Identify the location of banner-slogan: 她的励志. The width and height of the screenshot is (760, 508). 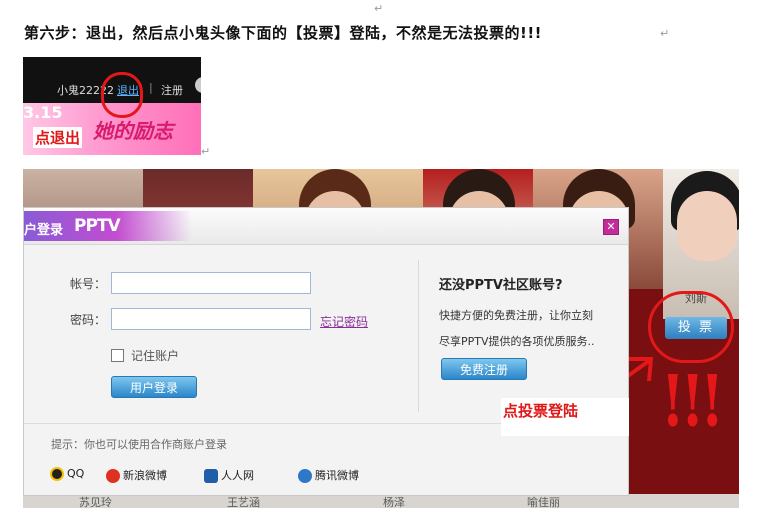
(133, 131).